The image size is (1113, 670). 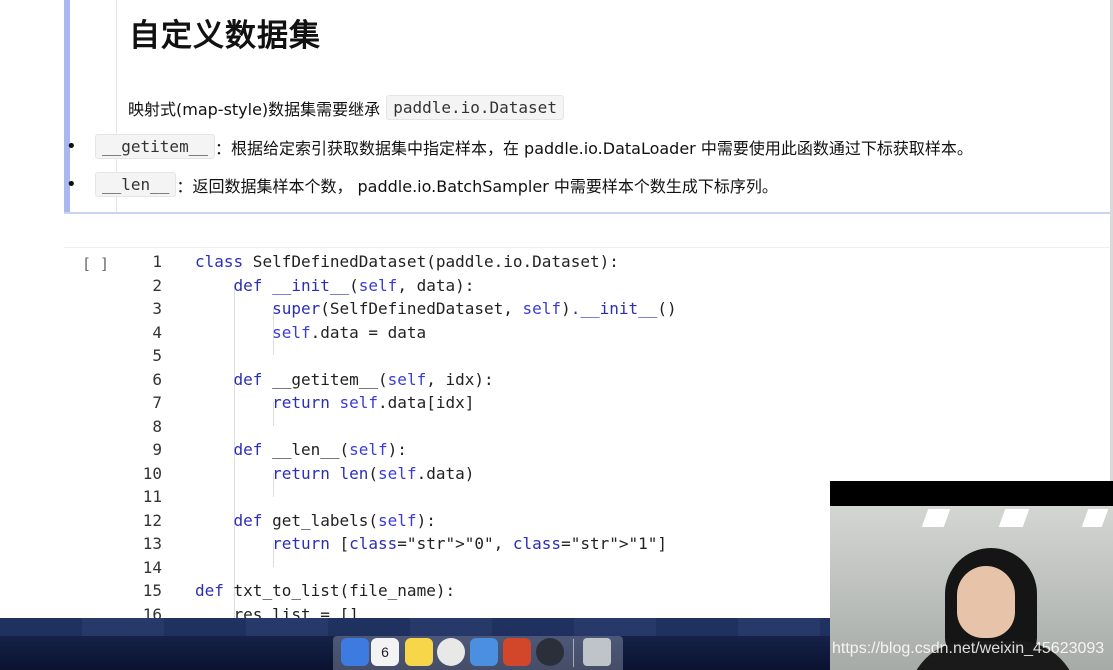 I want to click on code-text: def __init__(self, data):, so click(x=354, y=285).